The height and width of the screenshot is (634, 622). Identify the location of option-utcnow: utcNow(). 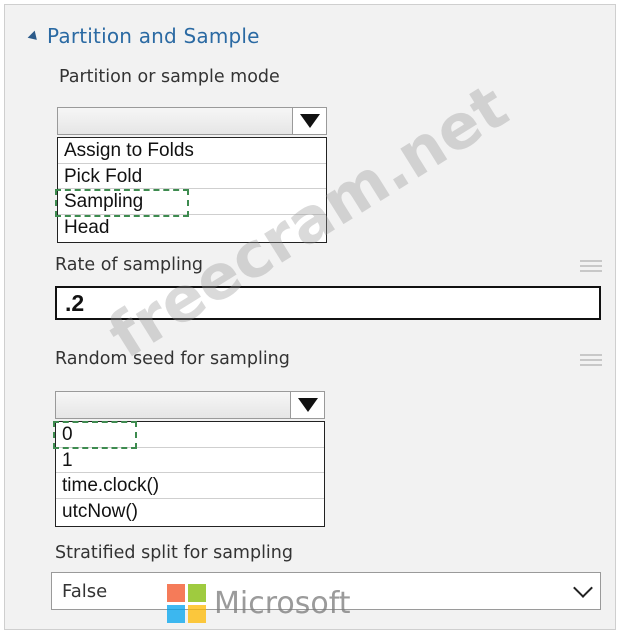
(190, 512).